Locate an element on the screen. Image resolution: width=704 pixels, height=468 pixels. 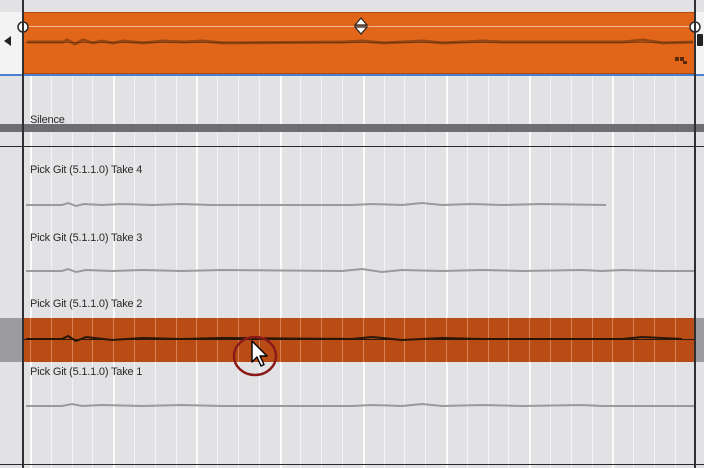
comp-marker-icon is located at coordinates (361, 26).